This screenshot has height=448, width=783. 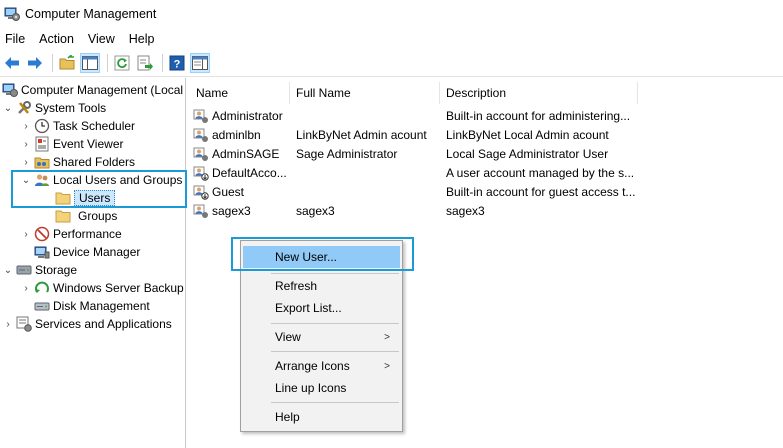 I want to click on tree-item-disk-management: › Disk Management, so click(x=85, y=306).